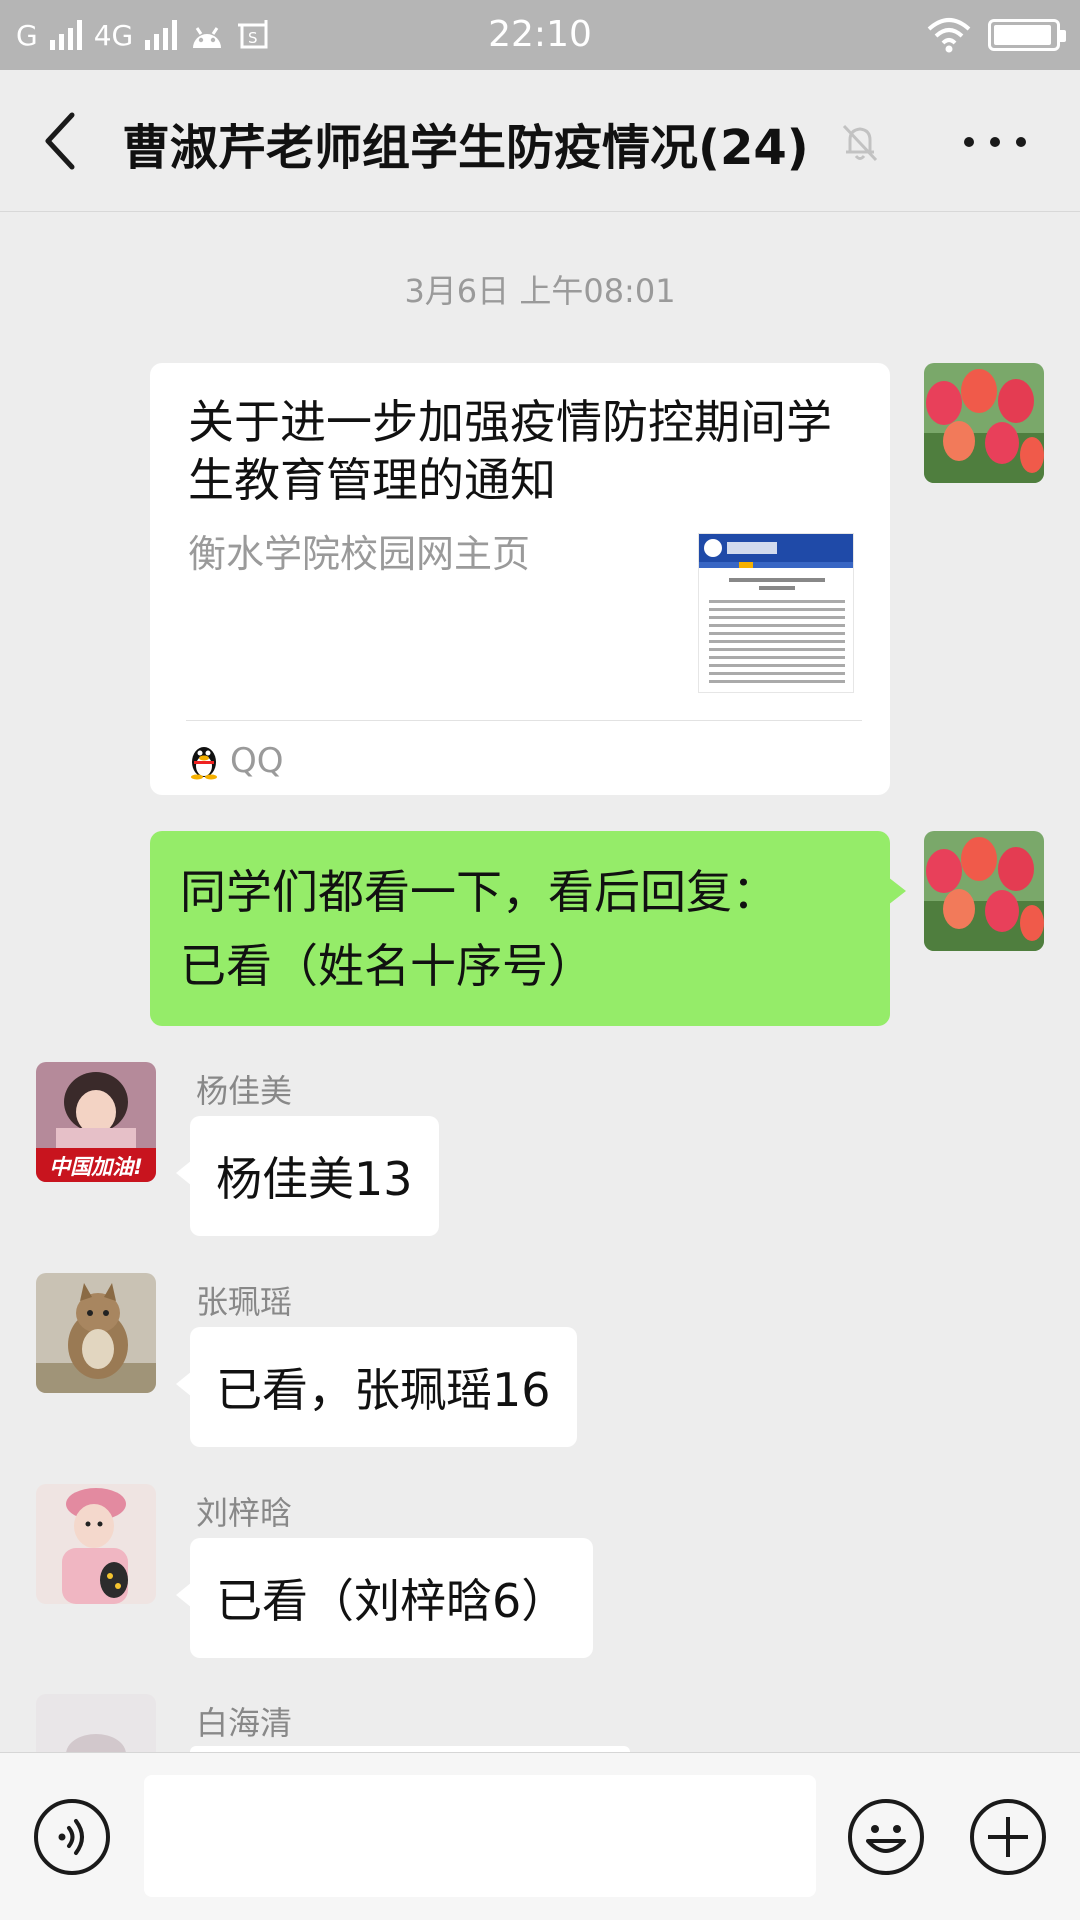 This screenshot has width=1080, height=1920. I want to click on outgoing-message-line-1: 同学们都看一下，看后回复：, so click(479, 892).